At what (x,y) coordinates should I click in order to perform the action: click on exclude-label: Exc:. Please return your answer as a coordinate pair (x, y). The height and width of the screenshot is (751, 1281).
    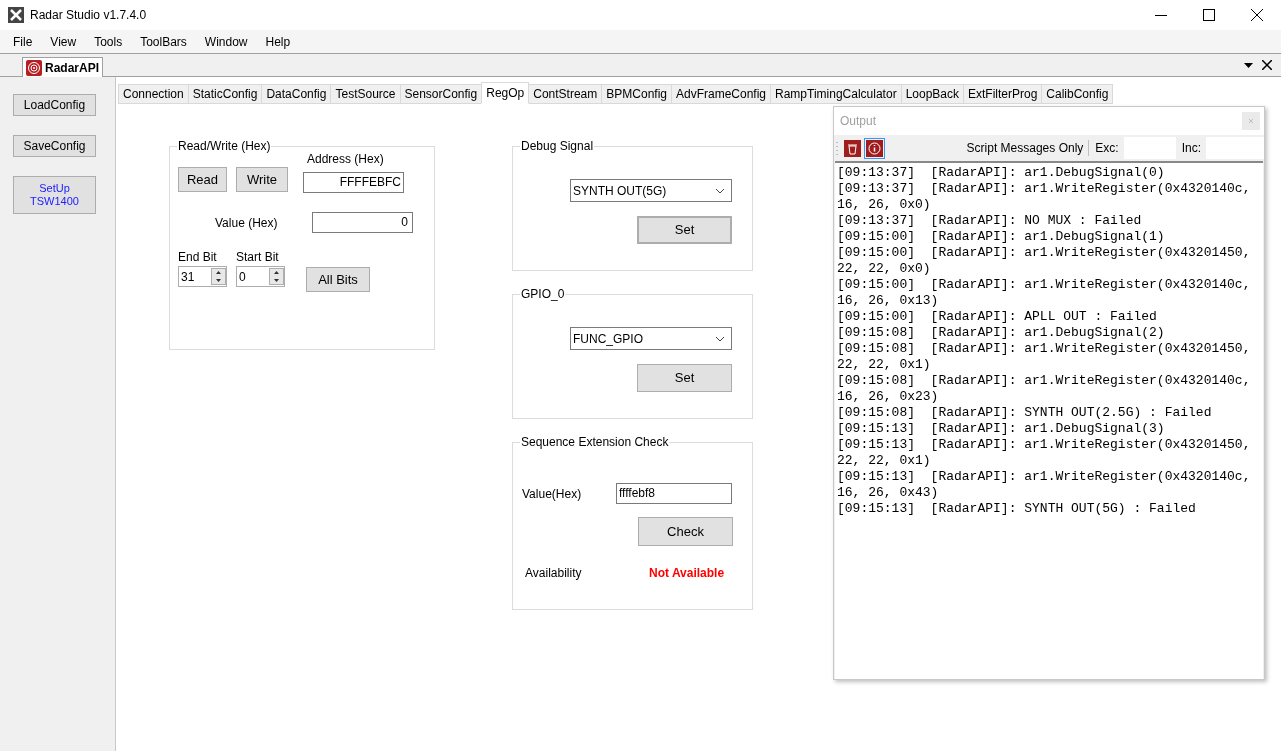
    Looking at the image, I should click on (1107, 148).